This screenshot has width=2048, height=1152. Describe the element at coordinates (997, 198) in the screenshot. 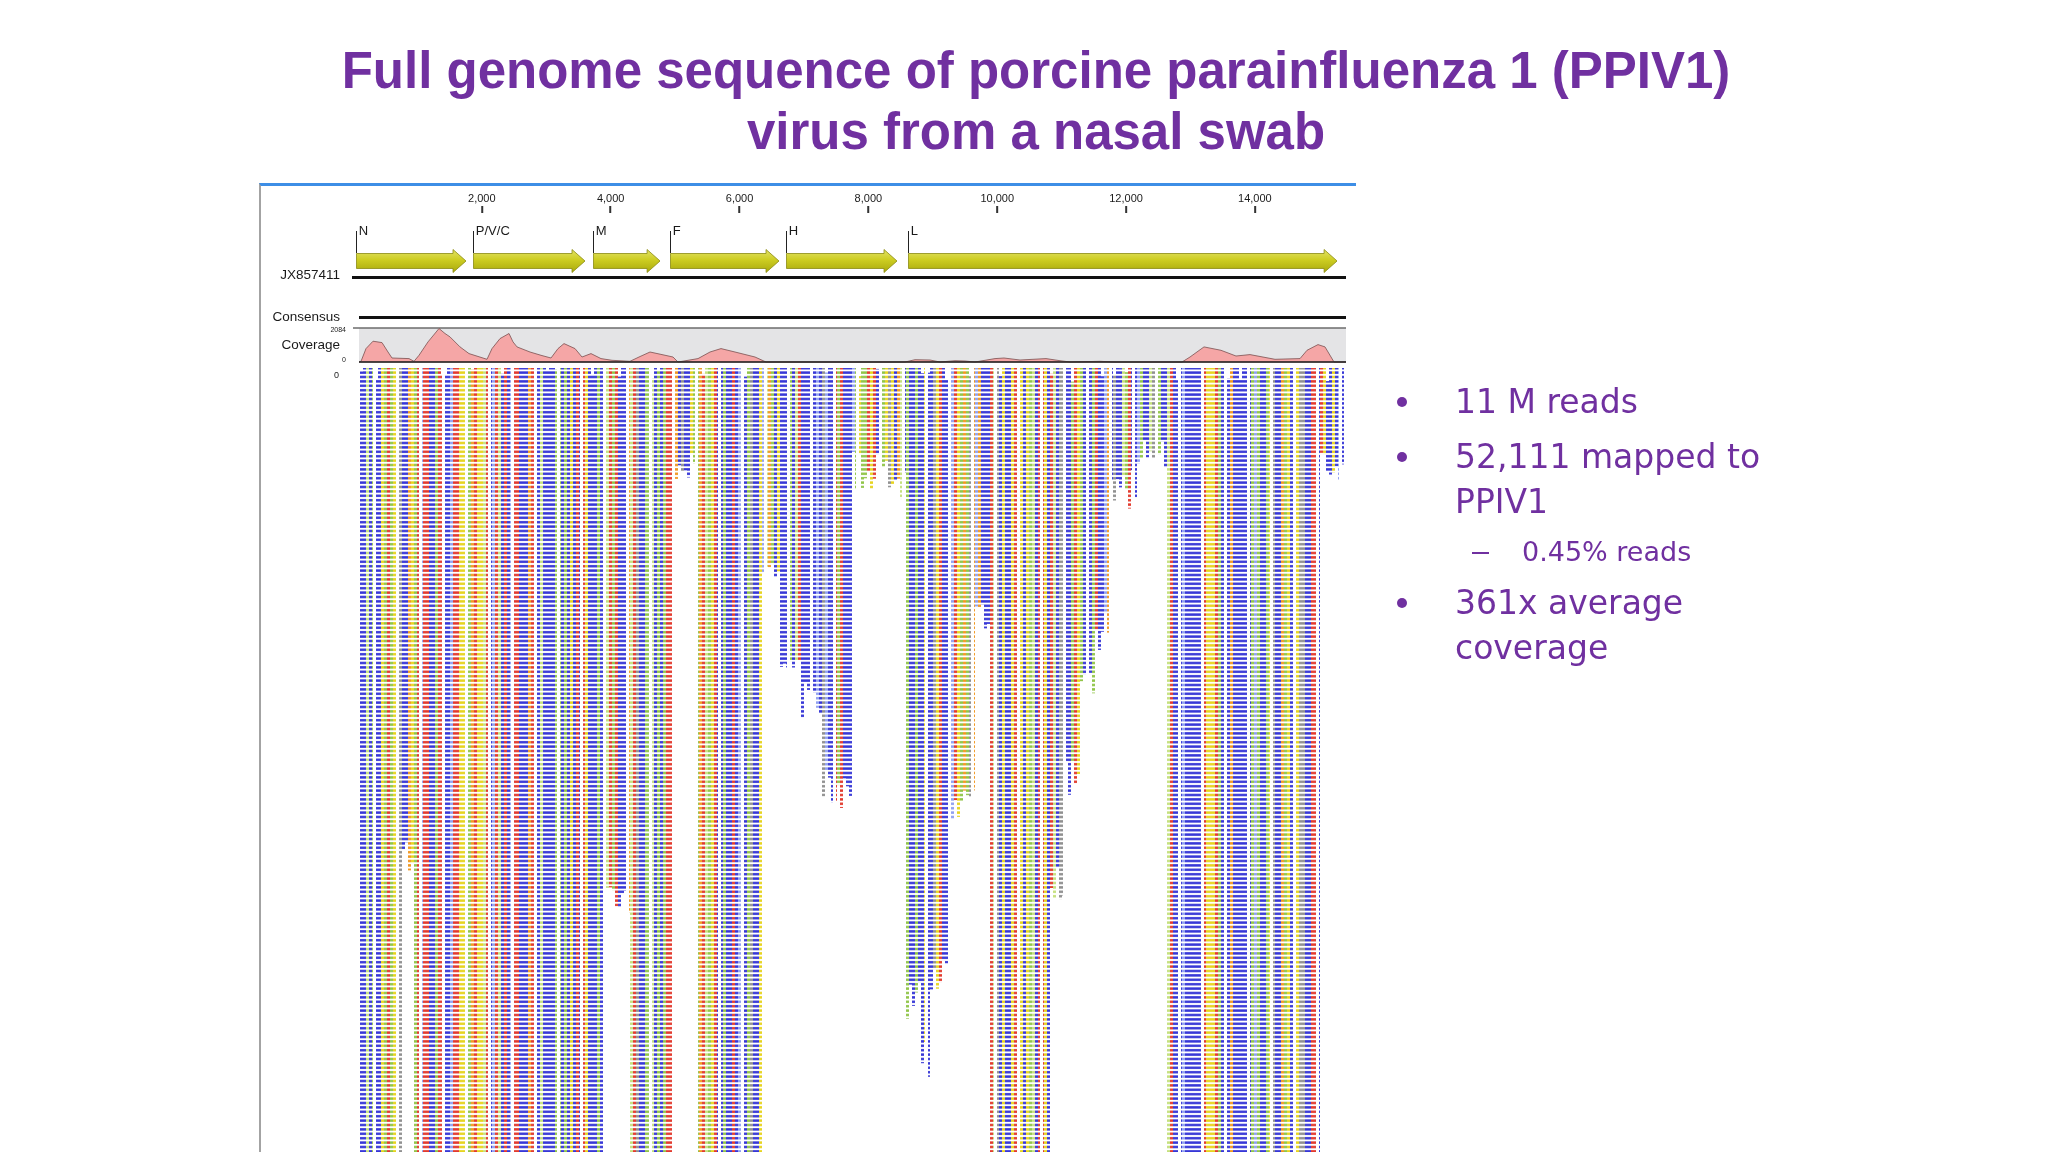

I see `ruler-label: 10,000` at that location.